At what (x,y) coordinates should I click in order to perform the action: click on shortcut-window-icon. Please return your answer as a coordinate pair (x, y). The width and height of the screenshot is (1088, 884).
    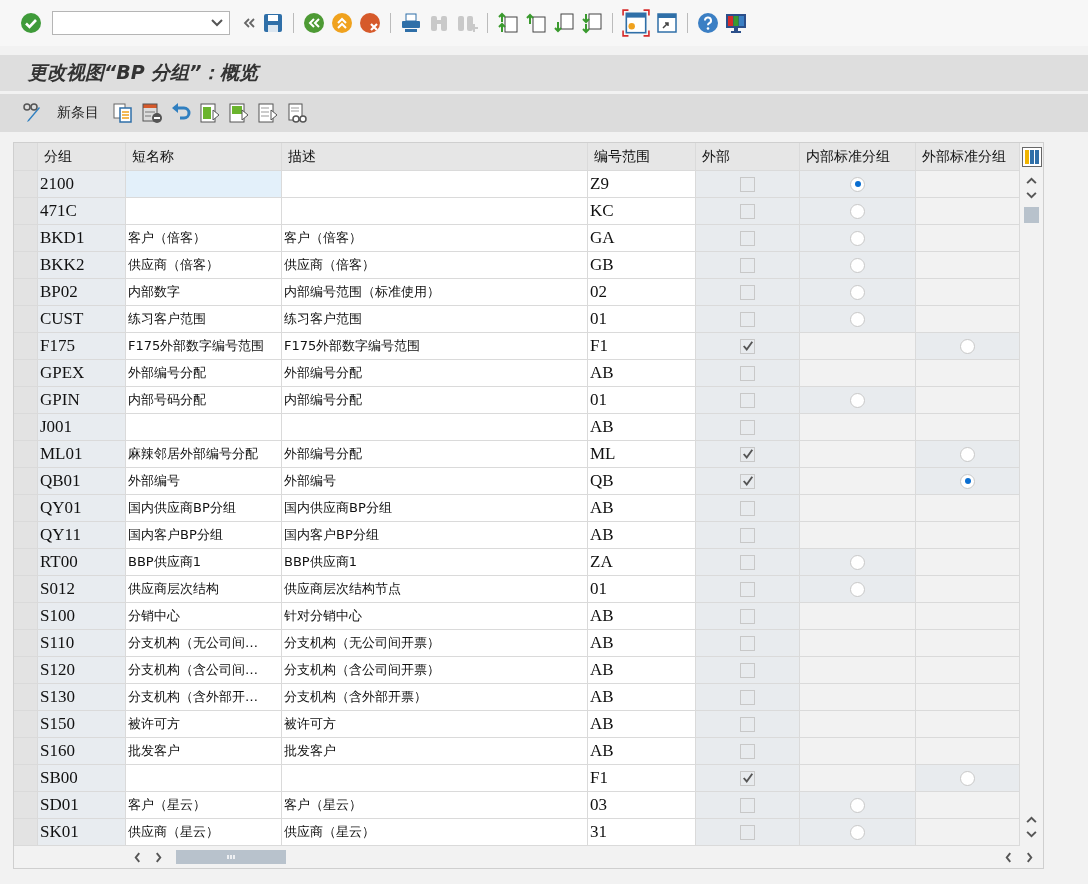
    Looking at the image, I should click on (667, 23).